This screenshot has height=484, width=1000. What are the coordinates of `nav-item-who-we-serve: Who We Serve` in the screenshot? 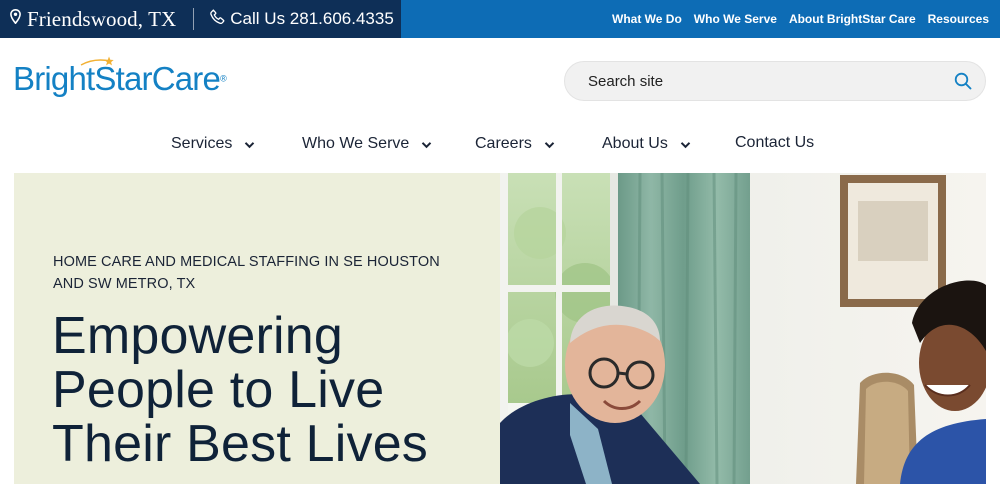 It's located at (367, 144).